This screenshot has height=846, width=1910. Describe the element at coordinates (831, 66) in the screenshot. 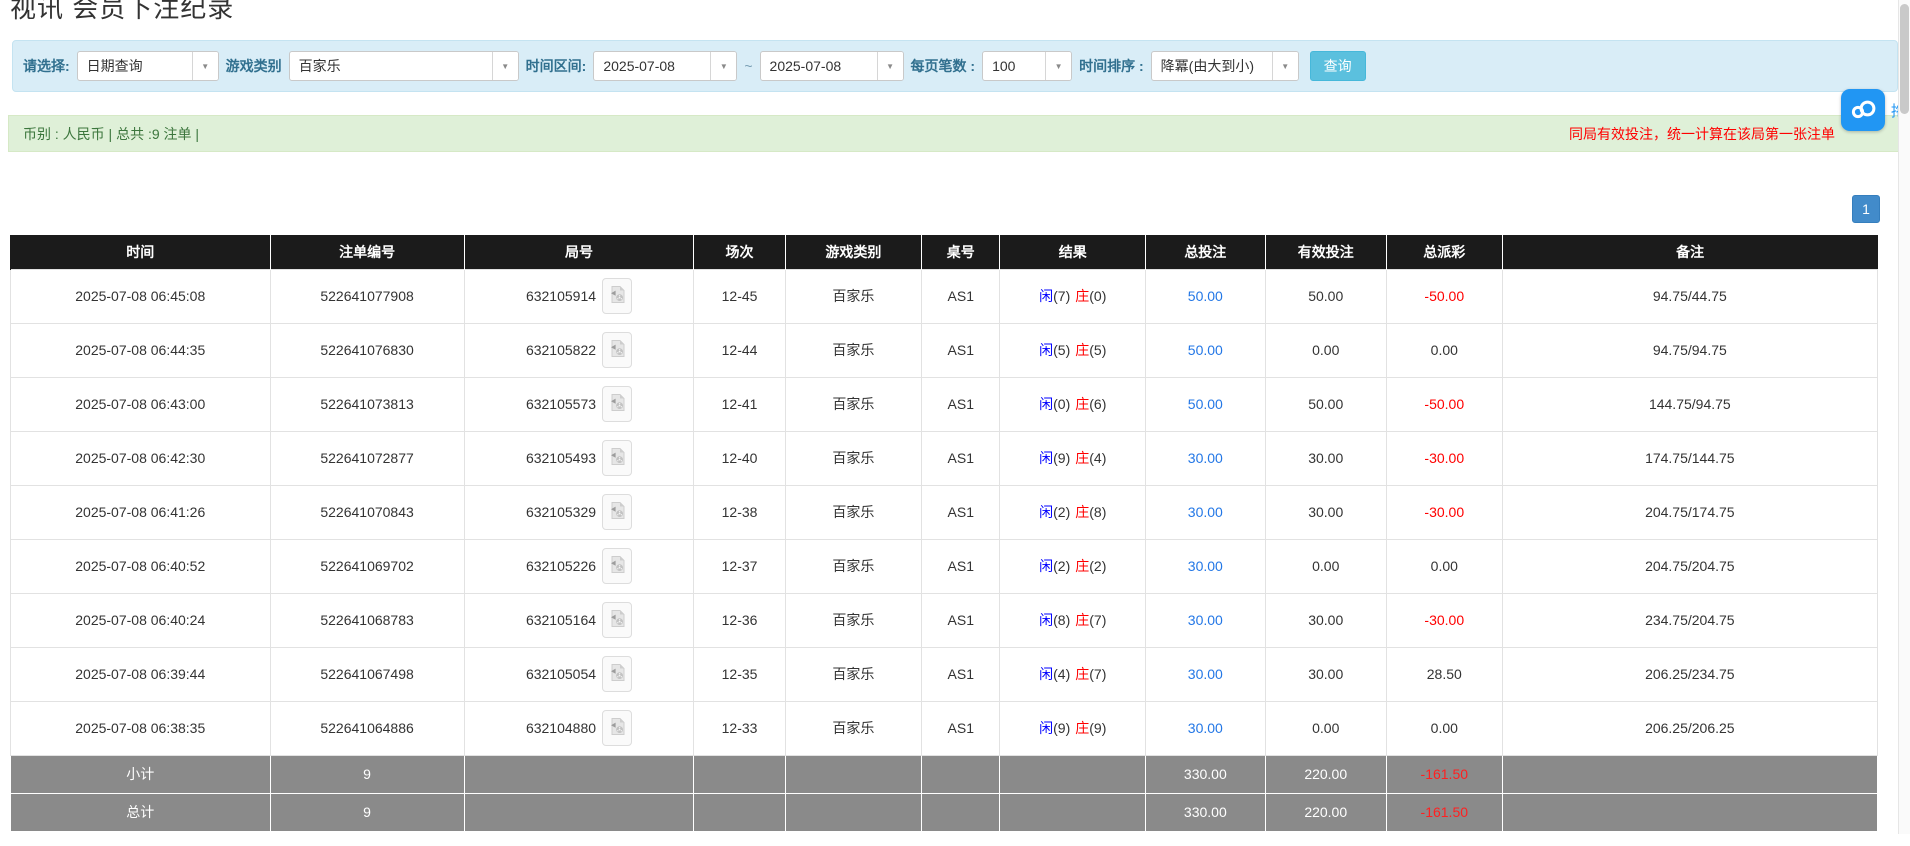

I see `date-to-picker: 2025-07-08 ▼` at that location.